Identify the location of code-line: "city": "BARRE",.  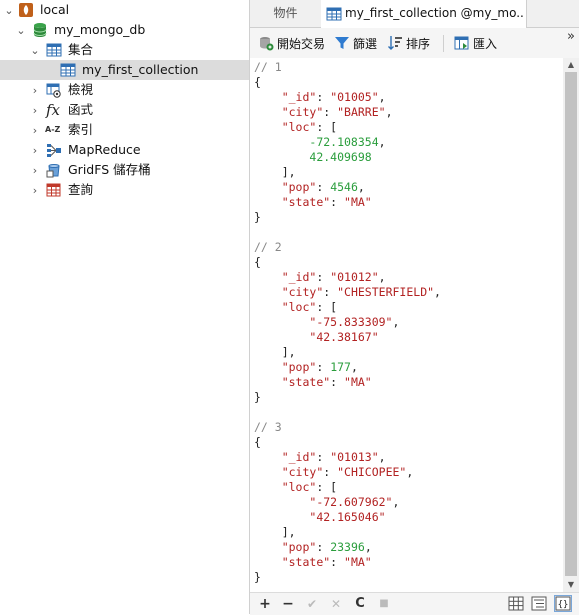
(323, 112).